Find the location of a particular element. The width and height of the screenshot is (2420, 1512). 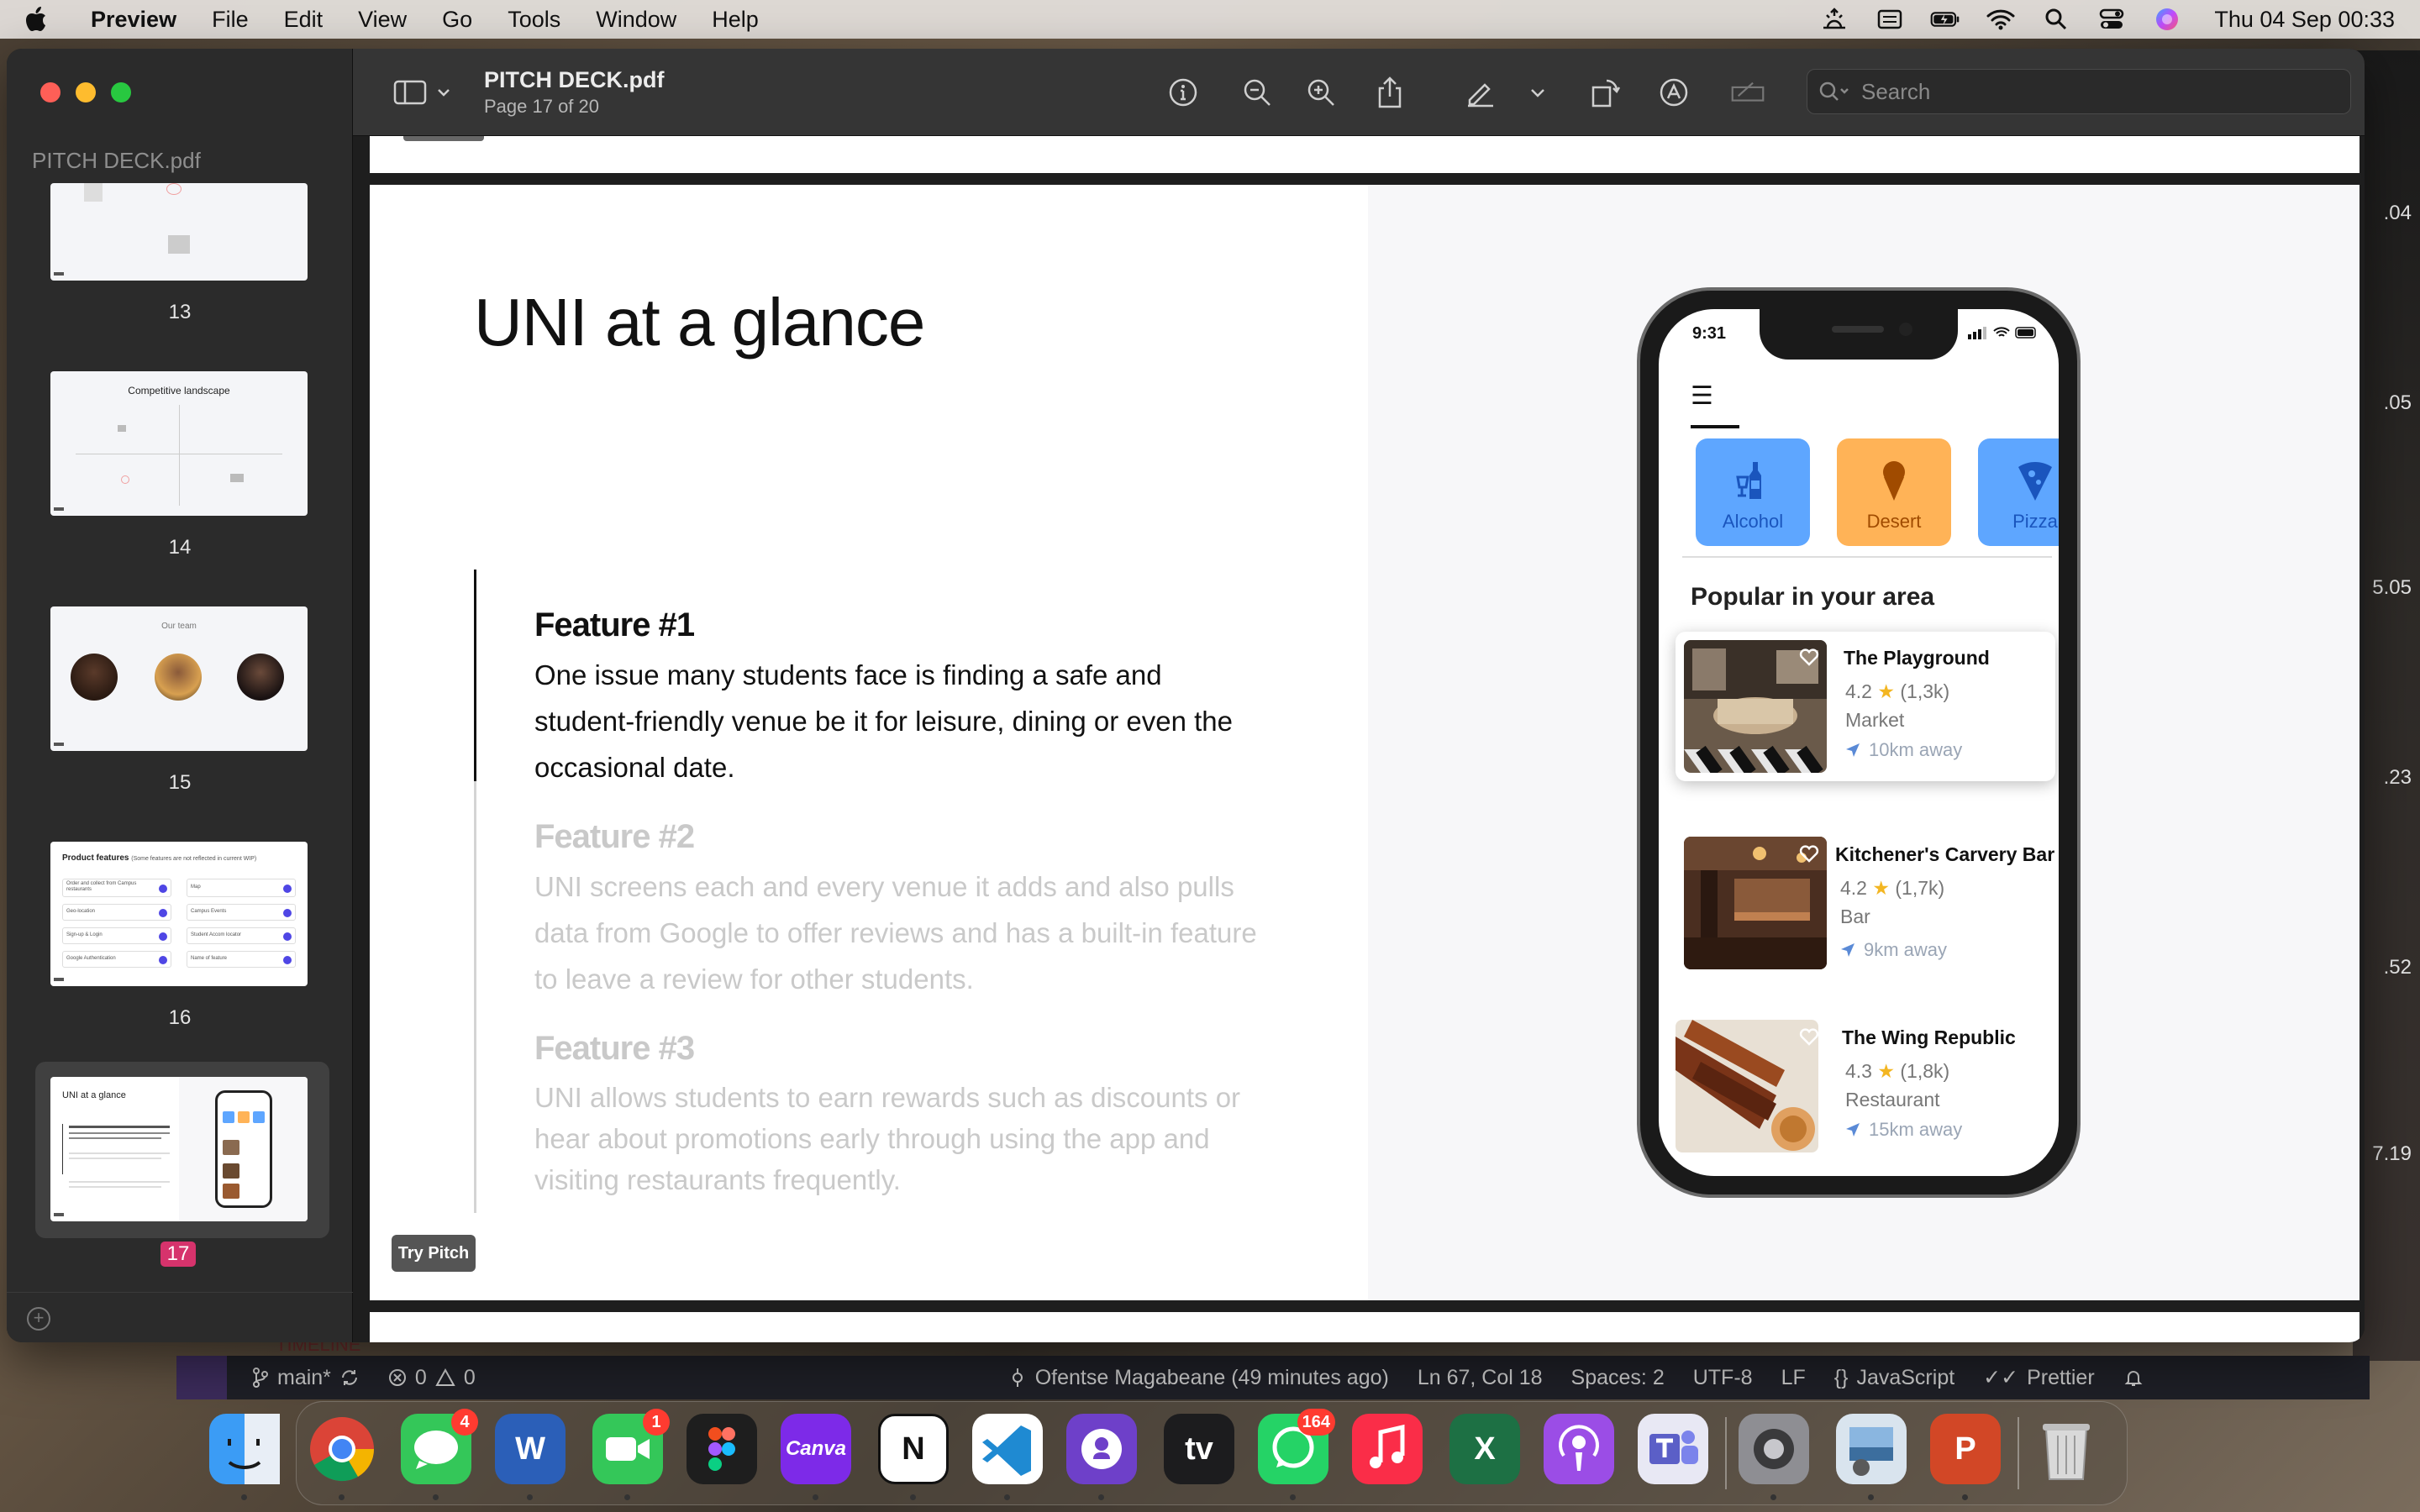

sunrise-icon is located at coordinates (1834, 19).